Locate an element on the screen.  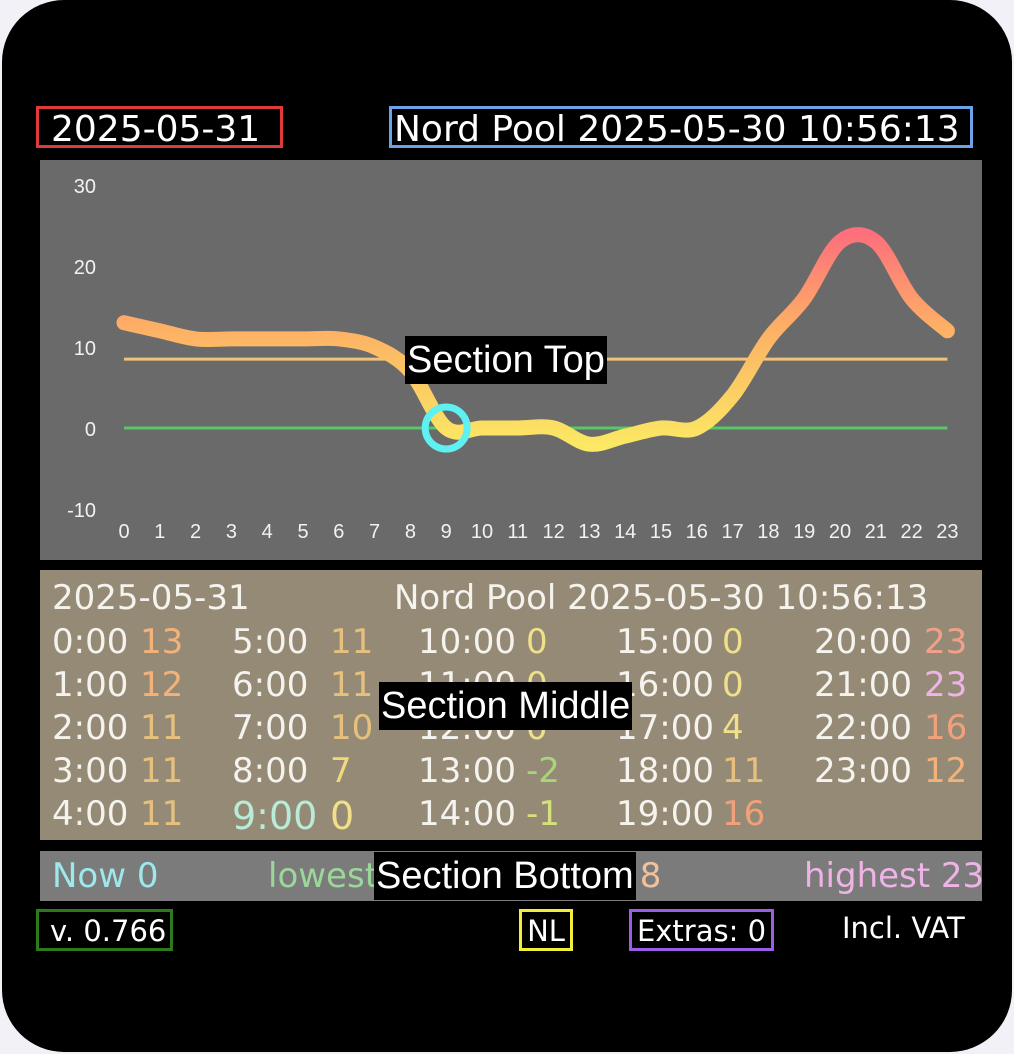
hour-1900-price: 16 is located at coordinates (744, 814).